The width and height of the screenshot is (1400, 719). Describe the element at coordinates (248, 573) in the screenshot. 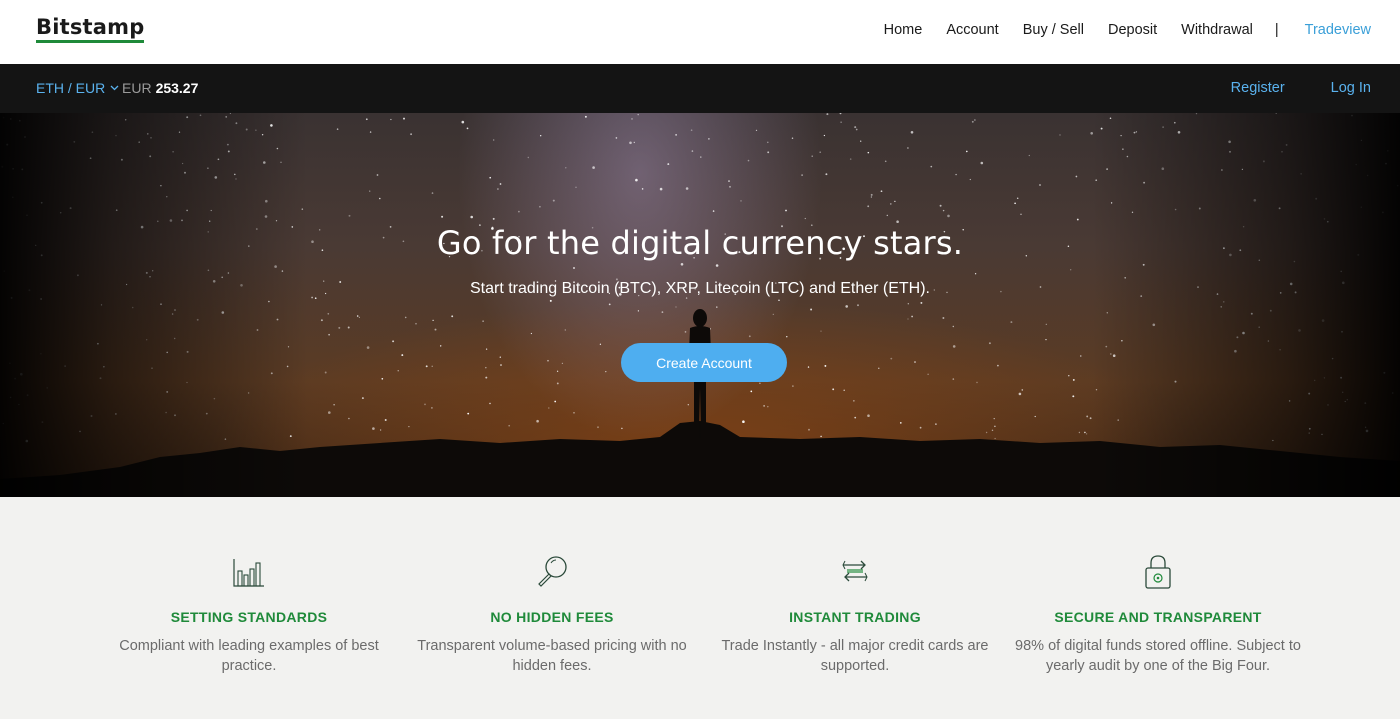

I see `bar-chart-icon` at that location.